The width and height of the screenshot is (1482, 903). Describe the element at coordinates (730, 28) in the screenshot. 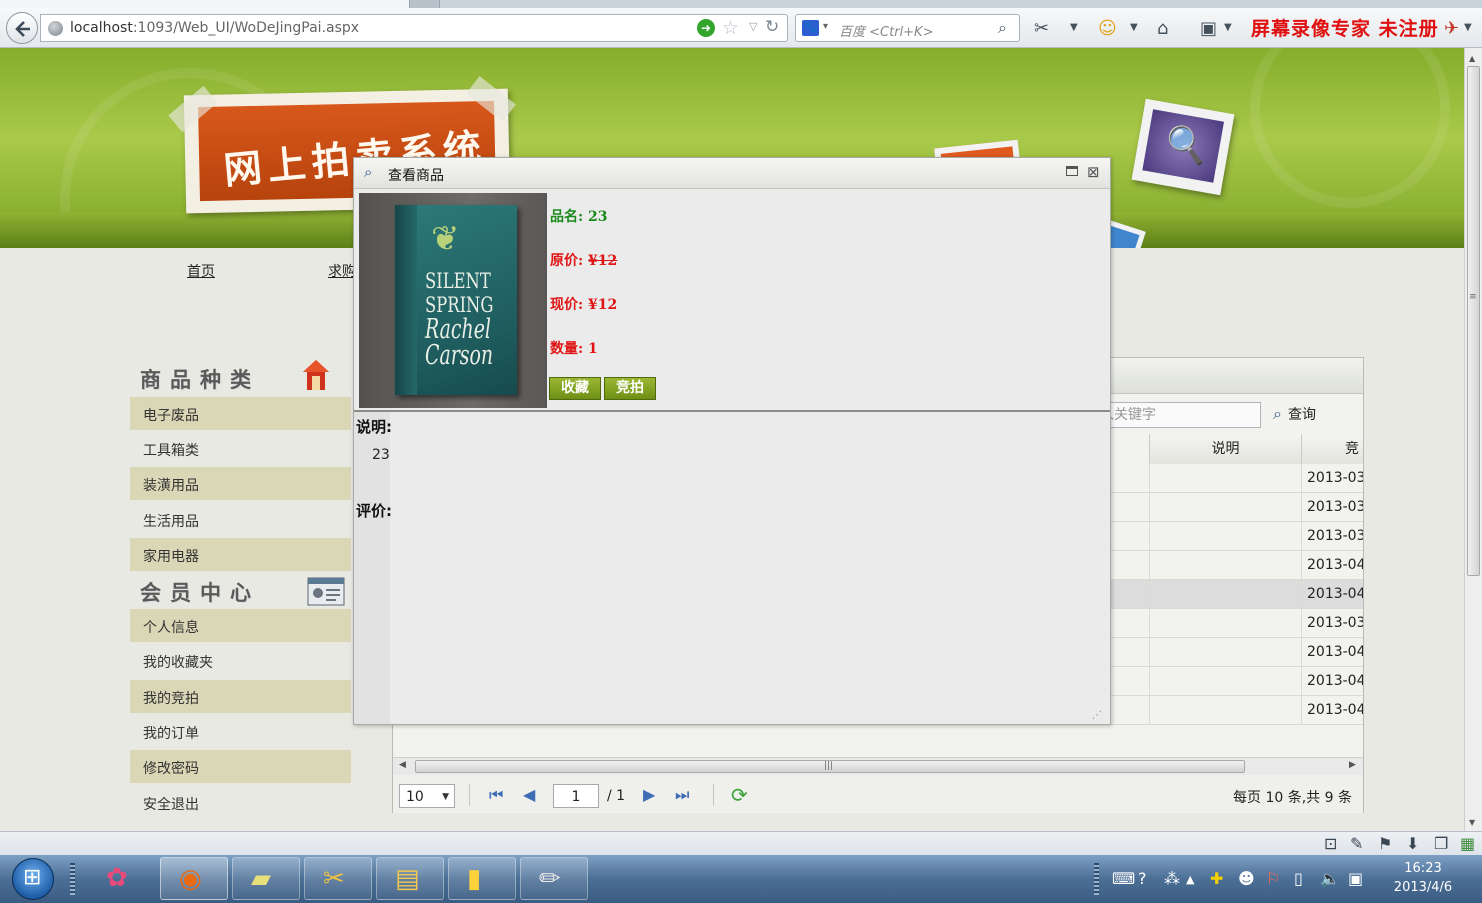

I see `bookmark-star-icon: ☆` at that location.